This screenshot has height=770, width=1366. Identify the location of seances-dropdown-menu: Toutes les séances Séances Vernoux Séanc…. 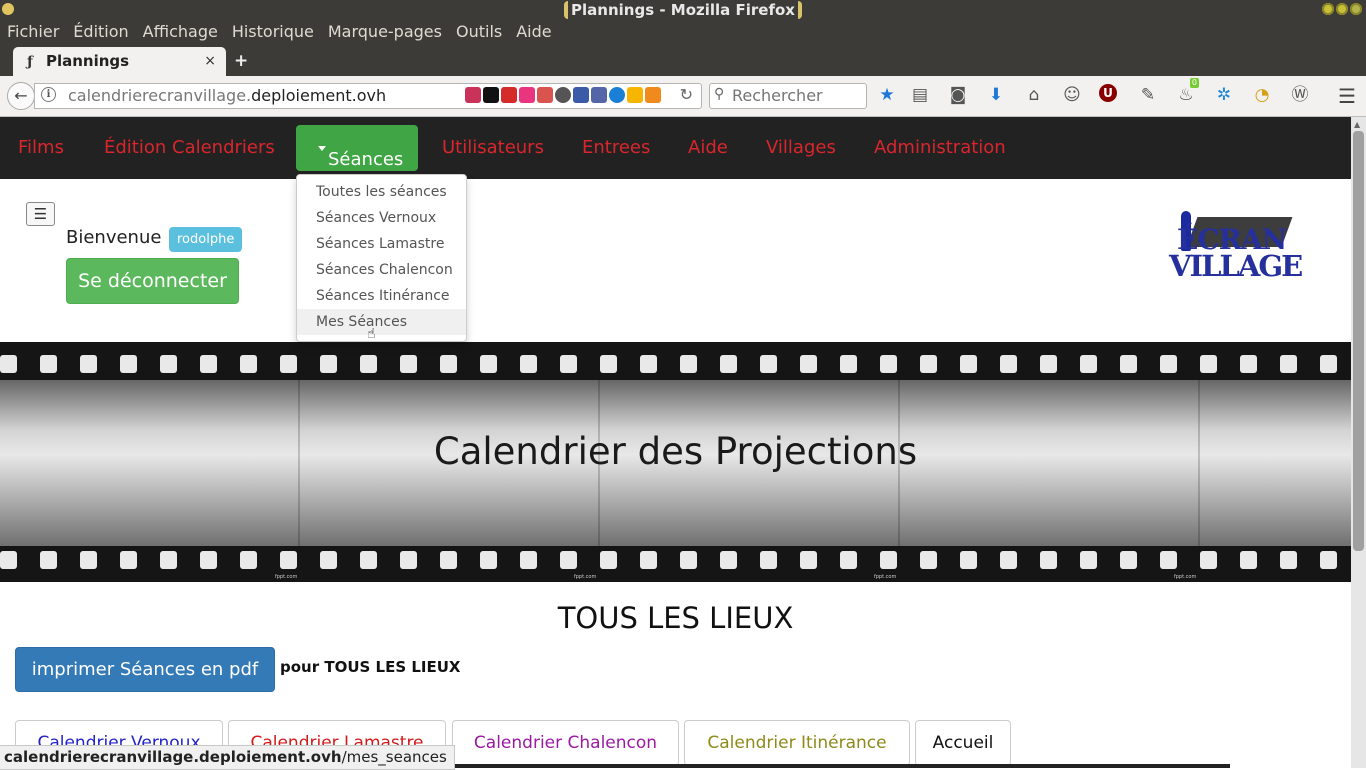
(381, 258).